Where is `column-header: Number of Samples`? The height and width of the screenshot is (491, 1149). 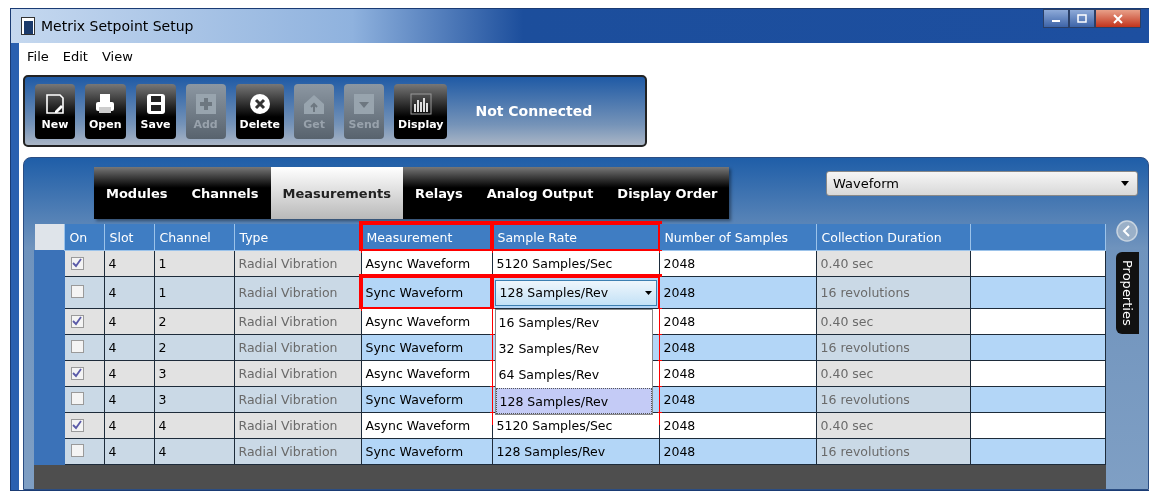
column-header: Number of Samples is located at coordinates (737, 237).